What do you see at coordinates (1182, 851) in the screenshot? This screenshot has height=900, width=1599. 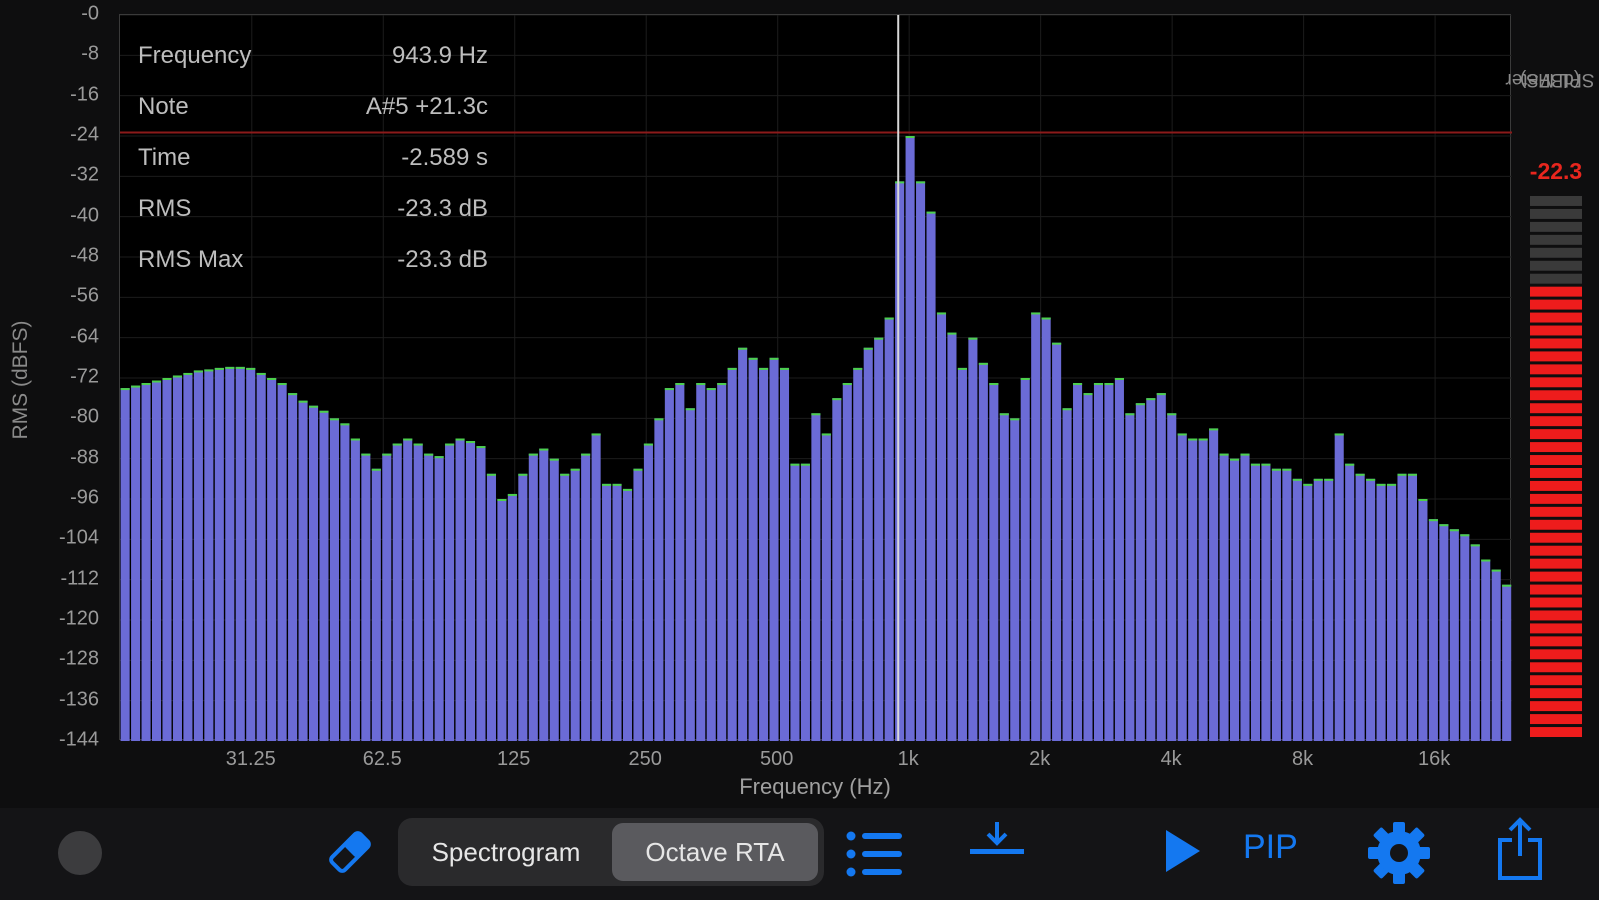 I see `play-icon` at bounding box center [1182, 851].